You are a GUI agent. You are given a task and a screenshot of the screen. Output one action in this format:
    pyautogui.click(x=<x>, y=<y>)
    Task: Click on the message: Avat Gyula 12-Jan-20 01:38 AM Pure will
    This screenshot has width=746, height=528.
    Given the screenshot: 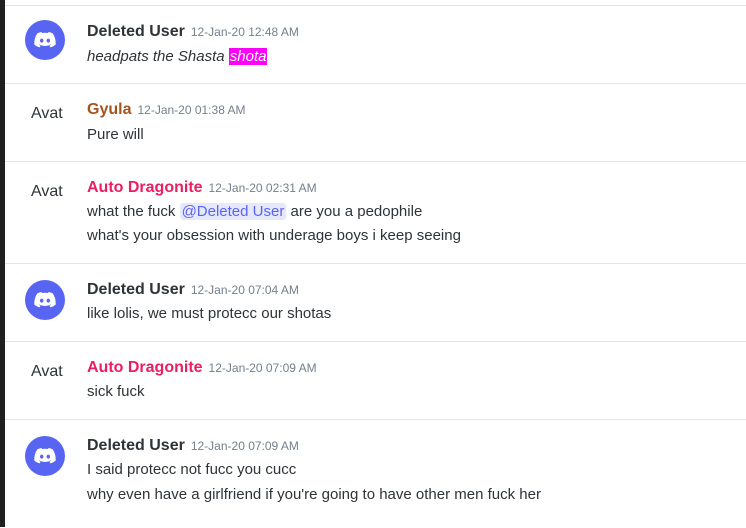 What is the action you would take?
    pyautogui.click(x=375, y=122)
    